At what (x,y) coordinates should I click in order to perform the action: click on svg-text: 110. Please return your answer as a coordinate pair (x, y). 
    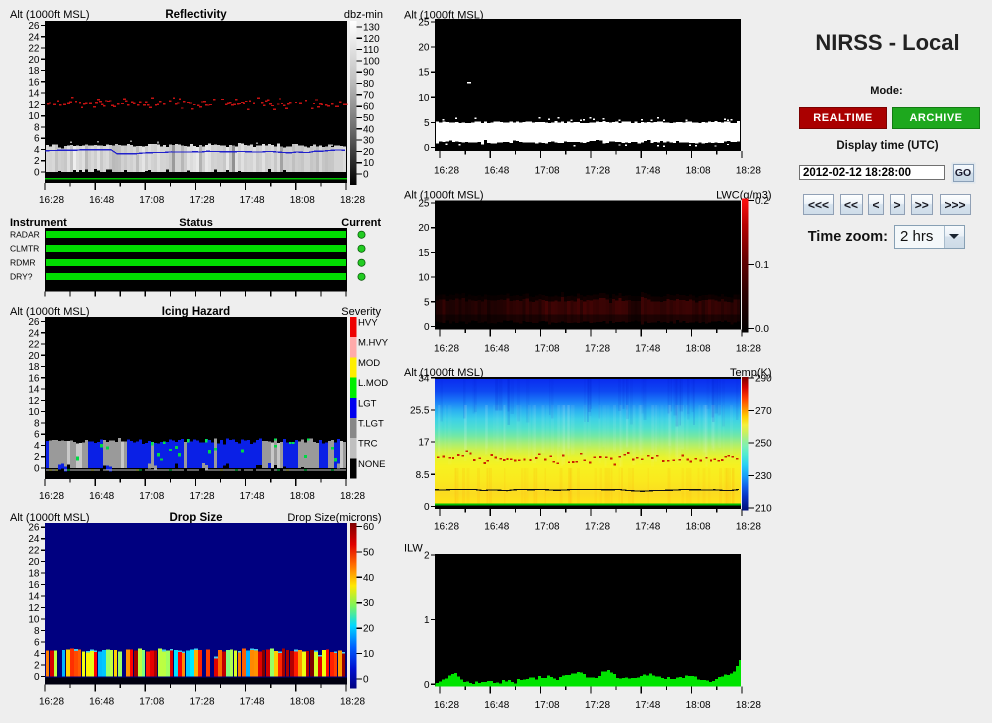
    Looking at the image, I should click on (371, 50).